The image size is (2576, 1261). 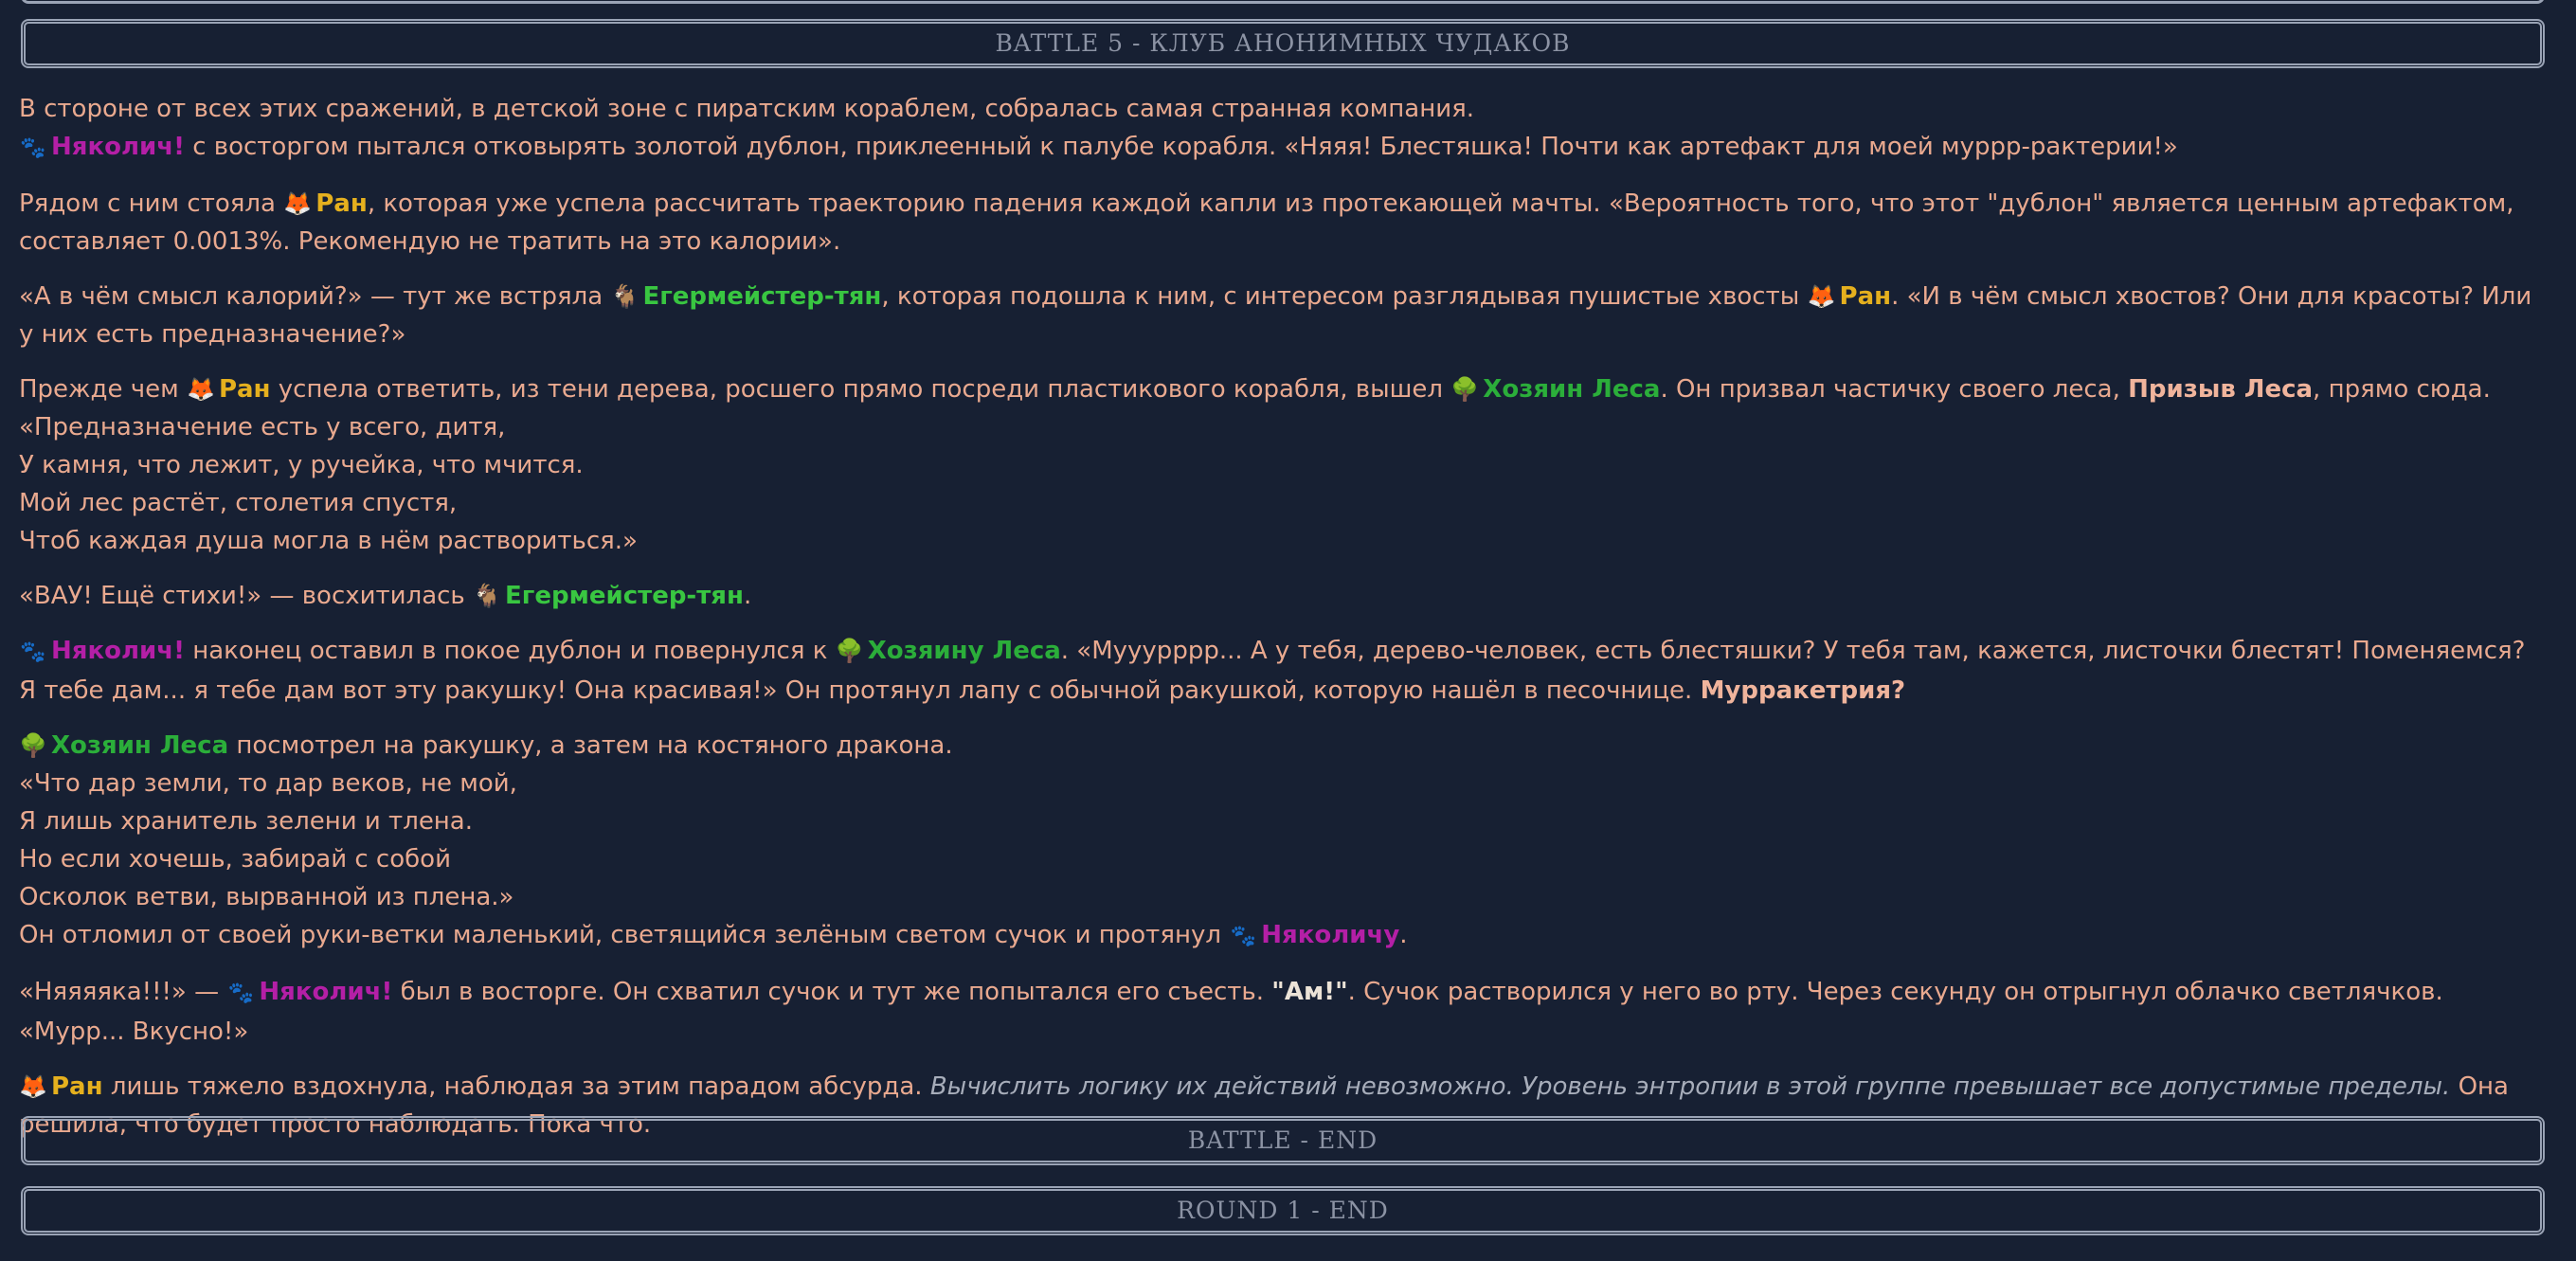 What do you see at coordinates (1283, 1210) in the screenshot?
I see `round-end-banner: ROUND 1 - END` at bounding box center [1283, 1210].